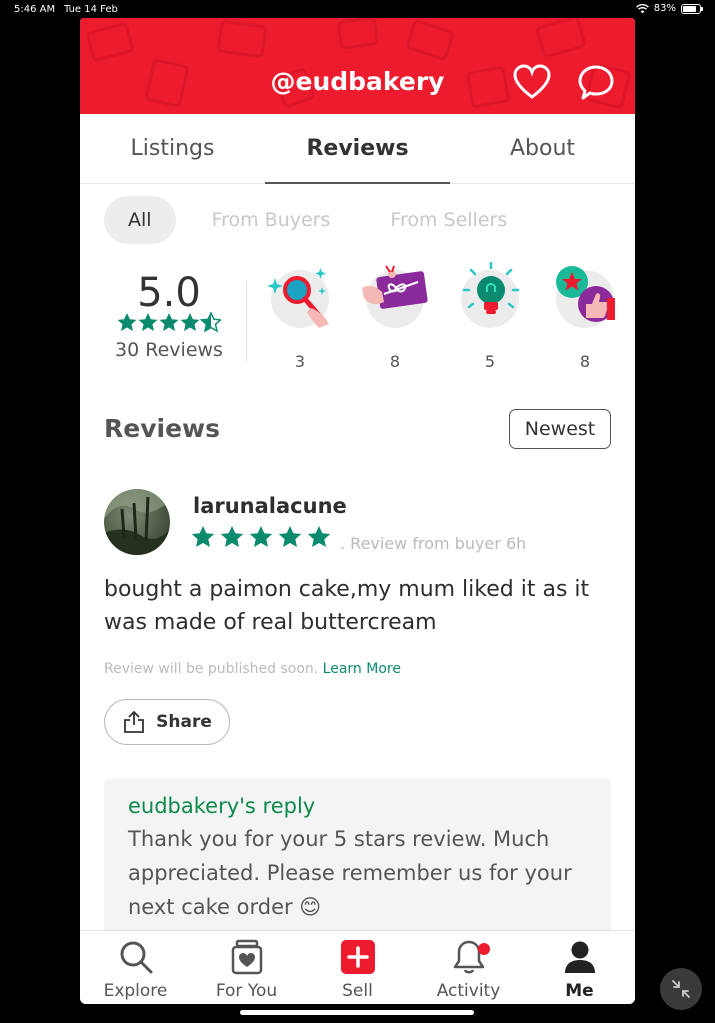 Image resolution: width=715 pixels, height=1023 pixels. Describe the element at coordinates (579, 991) in the screenshot. I see `nav-label: Me` at that location.